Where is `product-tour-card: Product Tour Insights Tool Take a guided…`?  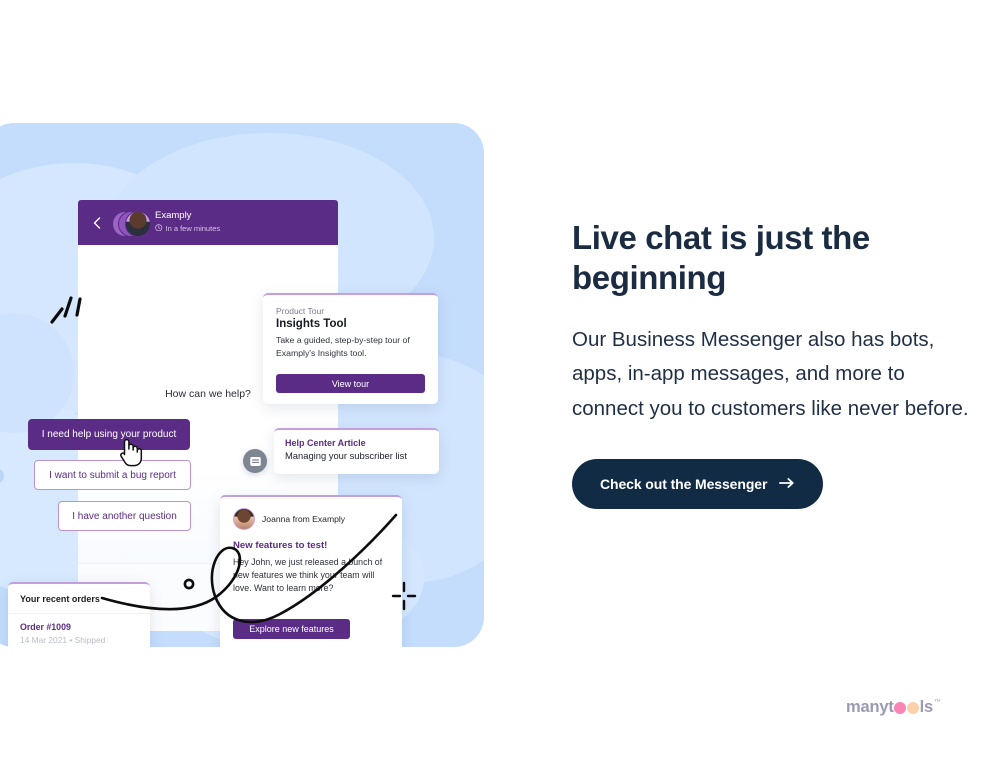
product-tour-card: Product Tour Insights Tool Take a guided… is located at coordinates (350, 348).